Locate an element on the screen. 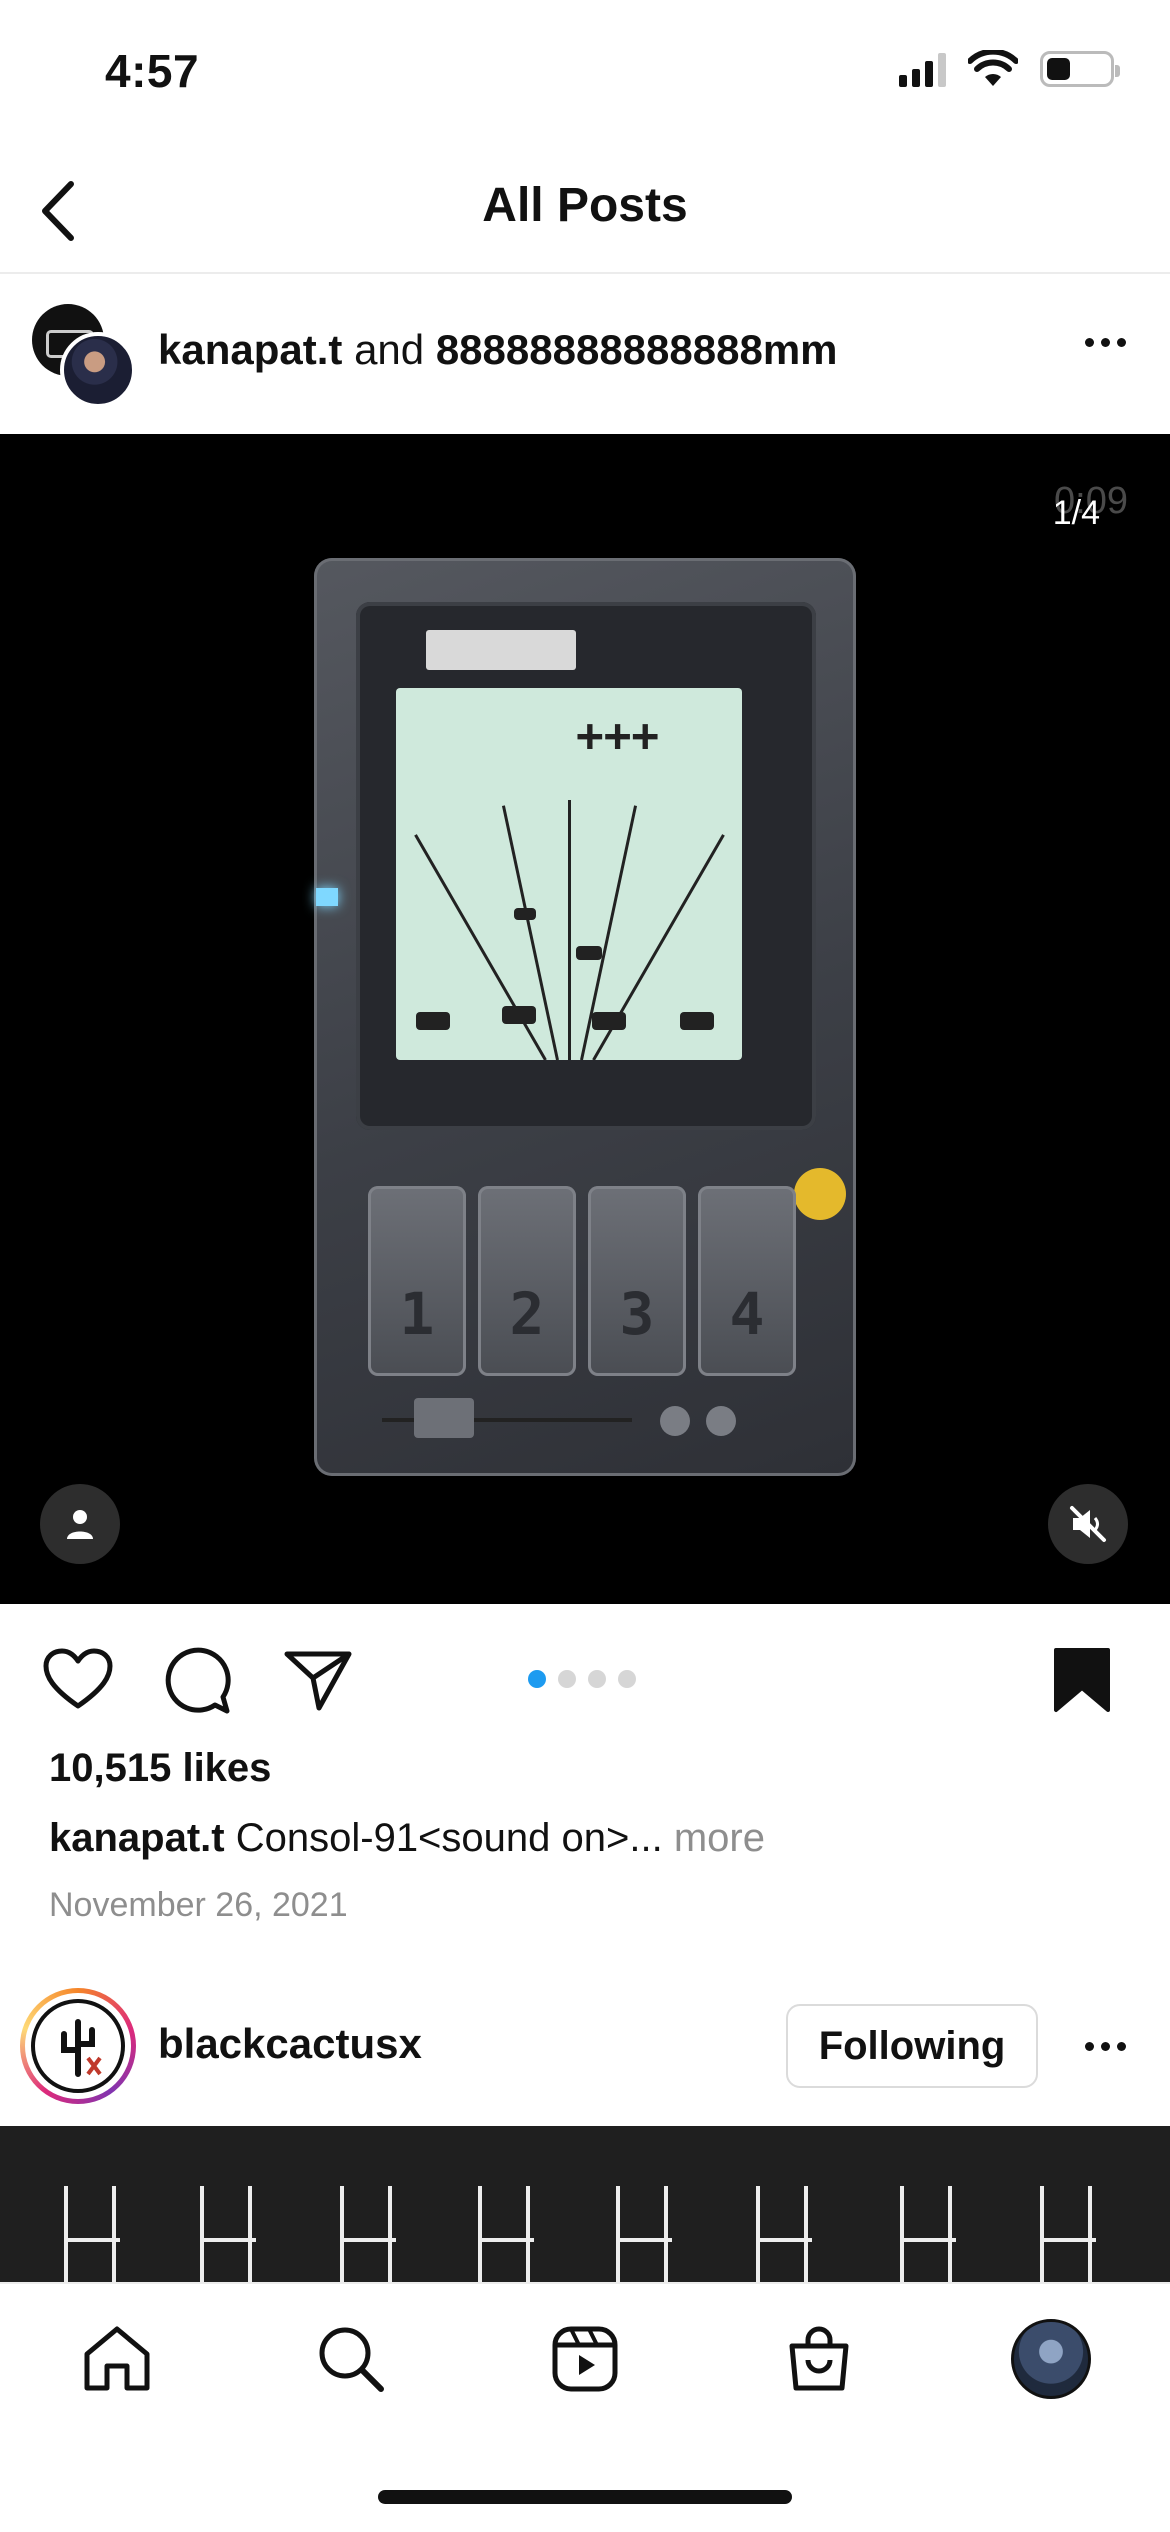 This screenshot has width=1170, height=2532. share-button is located at coordinates (318, 1680).